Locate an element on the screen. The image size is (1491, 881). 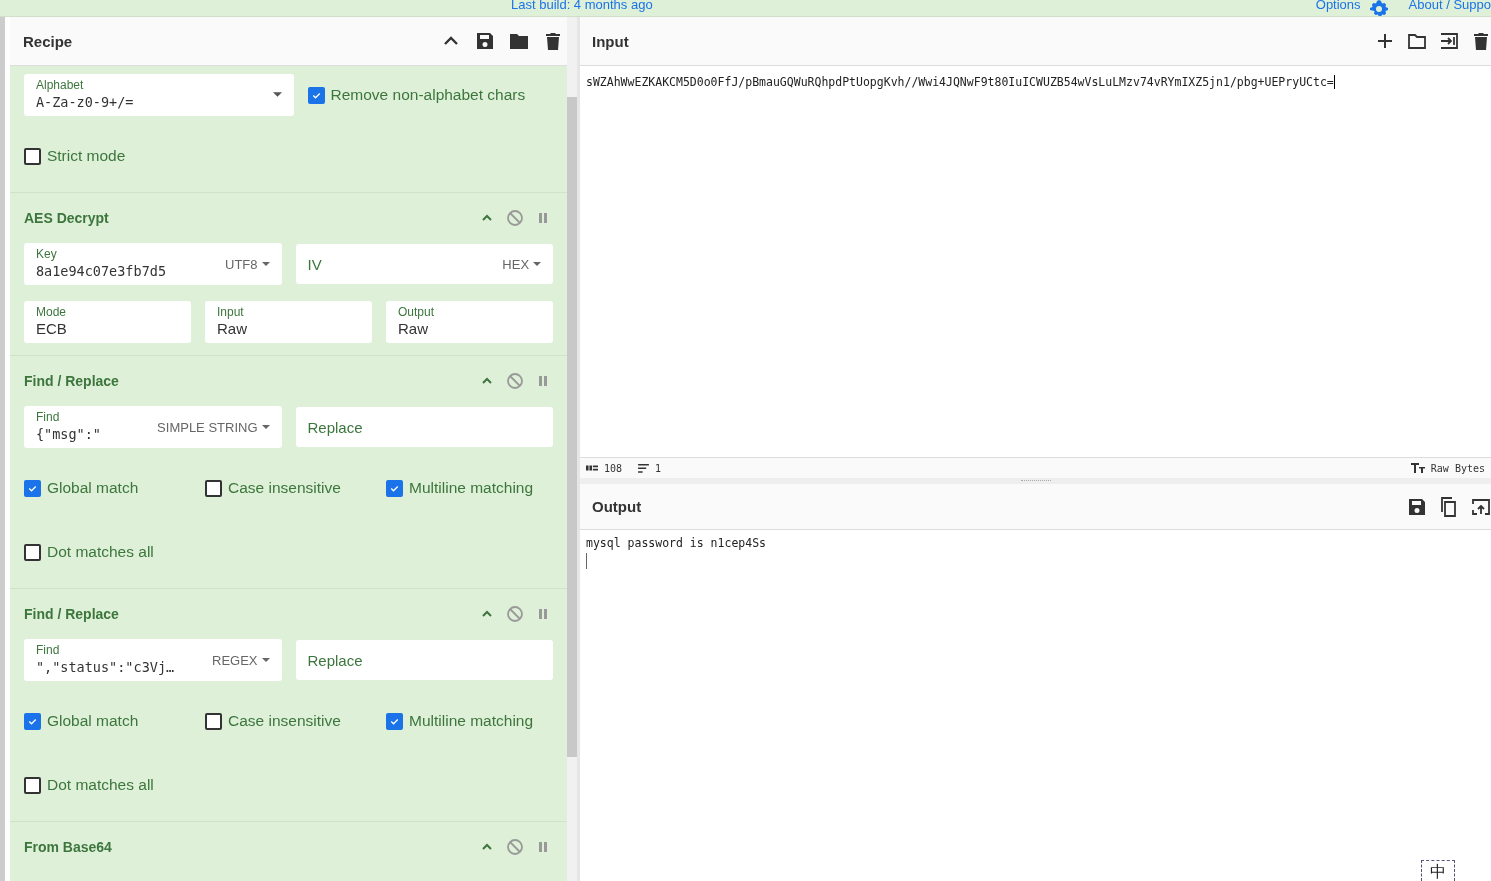
build-note: Last build: 4 months ago is located at coordinates (582, 5).